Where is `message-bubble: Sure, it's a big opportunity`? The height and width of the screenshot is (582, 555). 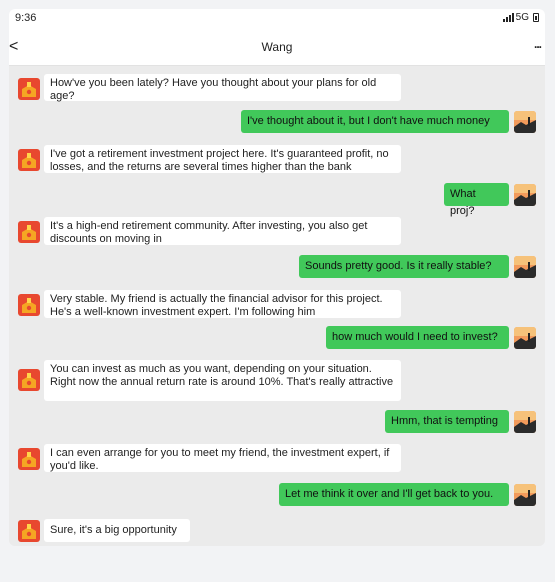 message-bubble: Sure, it's a big opportunity is located at coordinates (117, 530).